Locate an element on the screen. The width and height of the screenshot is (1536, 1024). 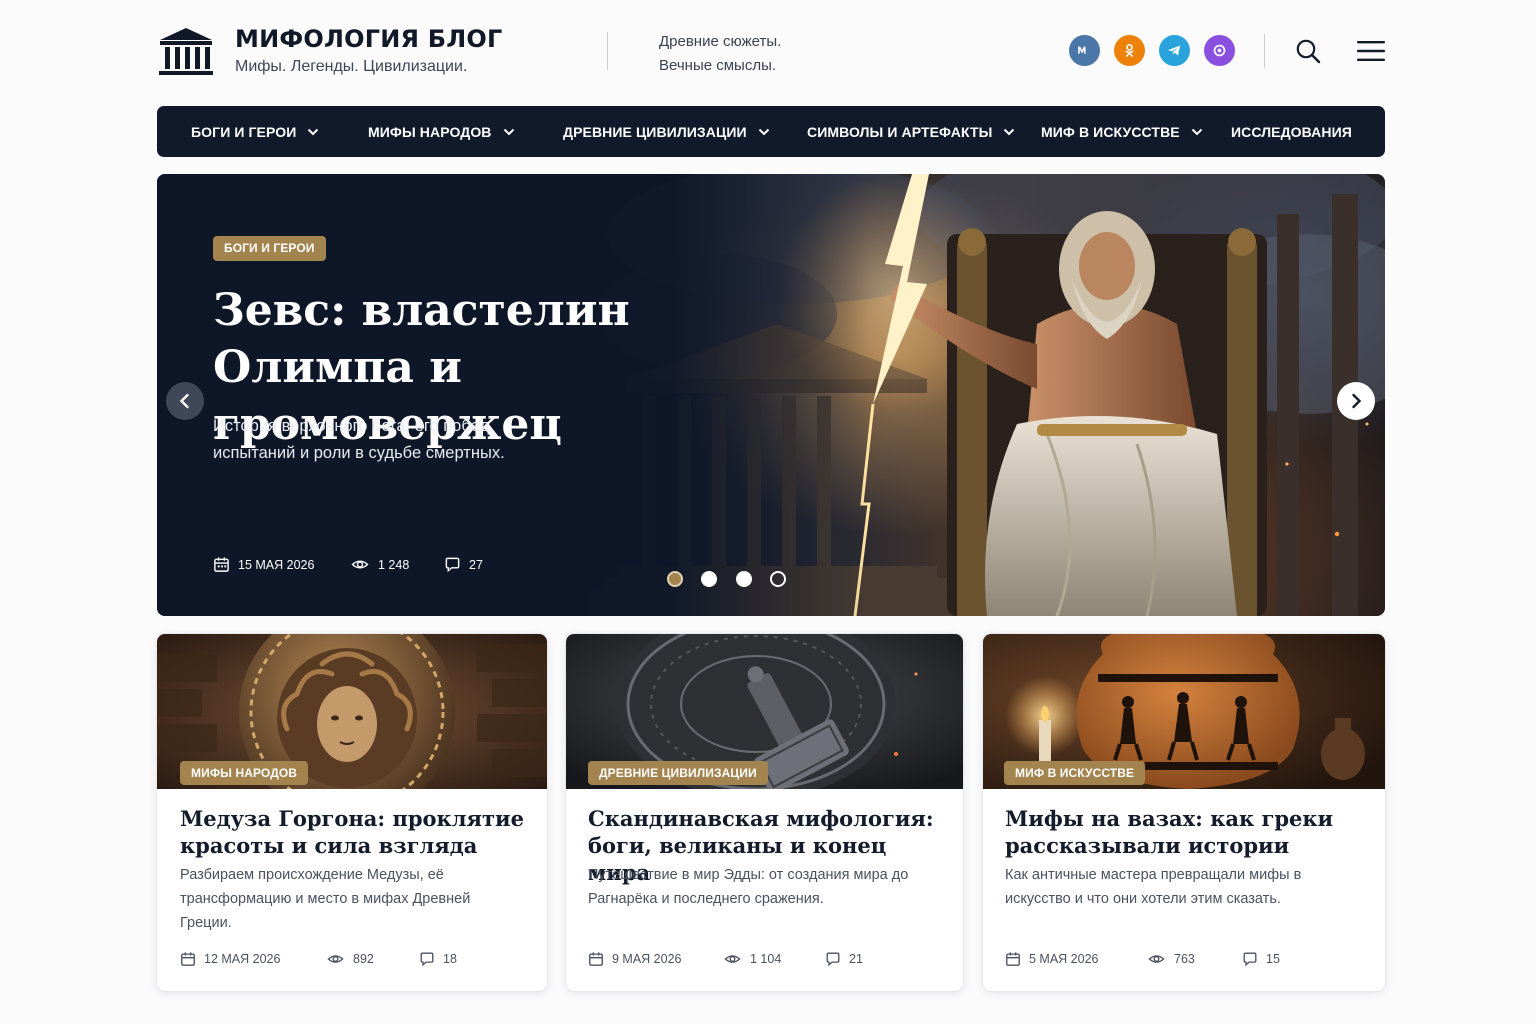
card-date-text: 5 МАЯ 2026 is located at coordinates (1064, 959).